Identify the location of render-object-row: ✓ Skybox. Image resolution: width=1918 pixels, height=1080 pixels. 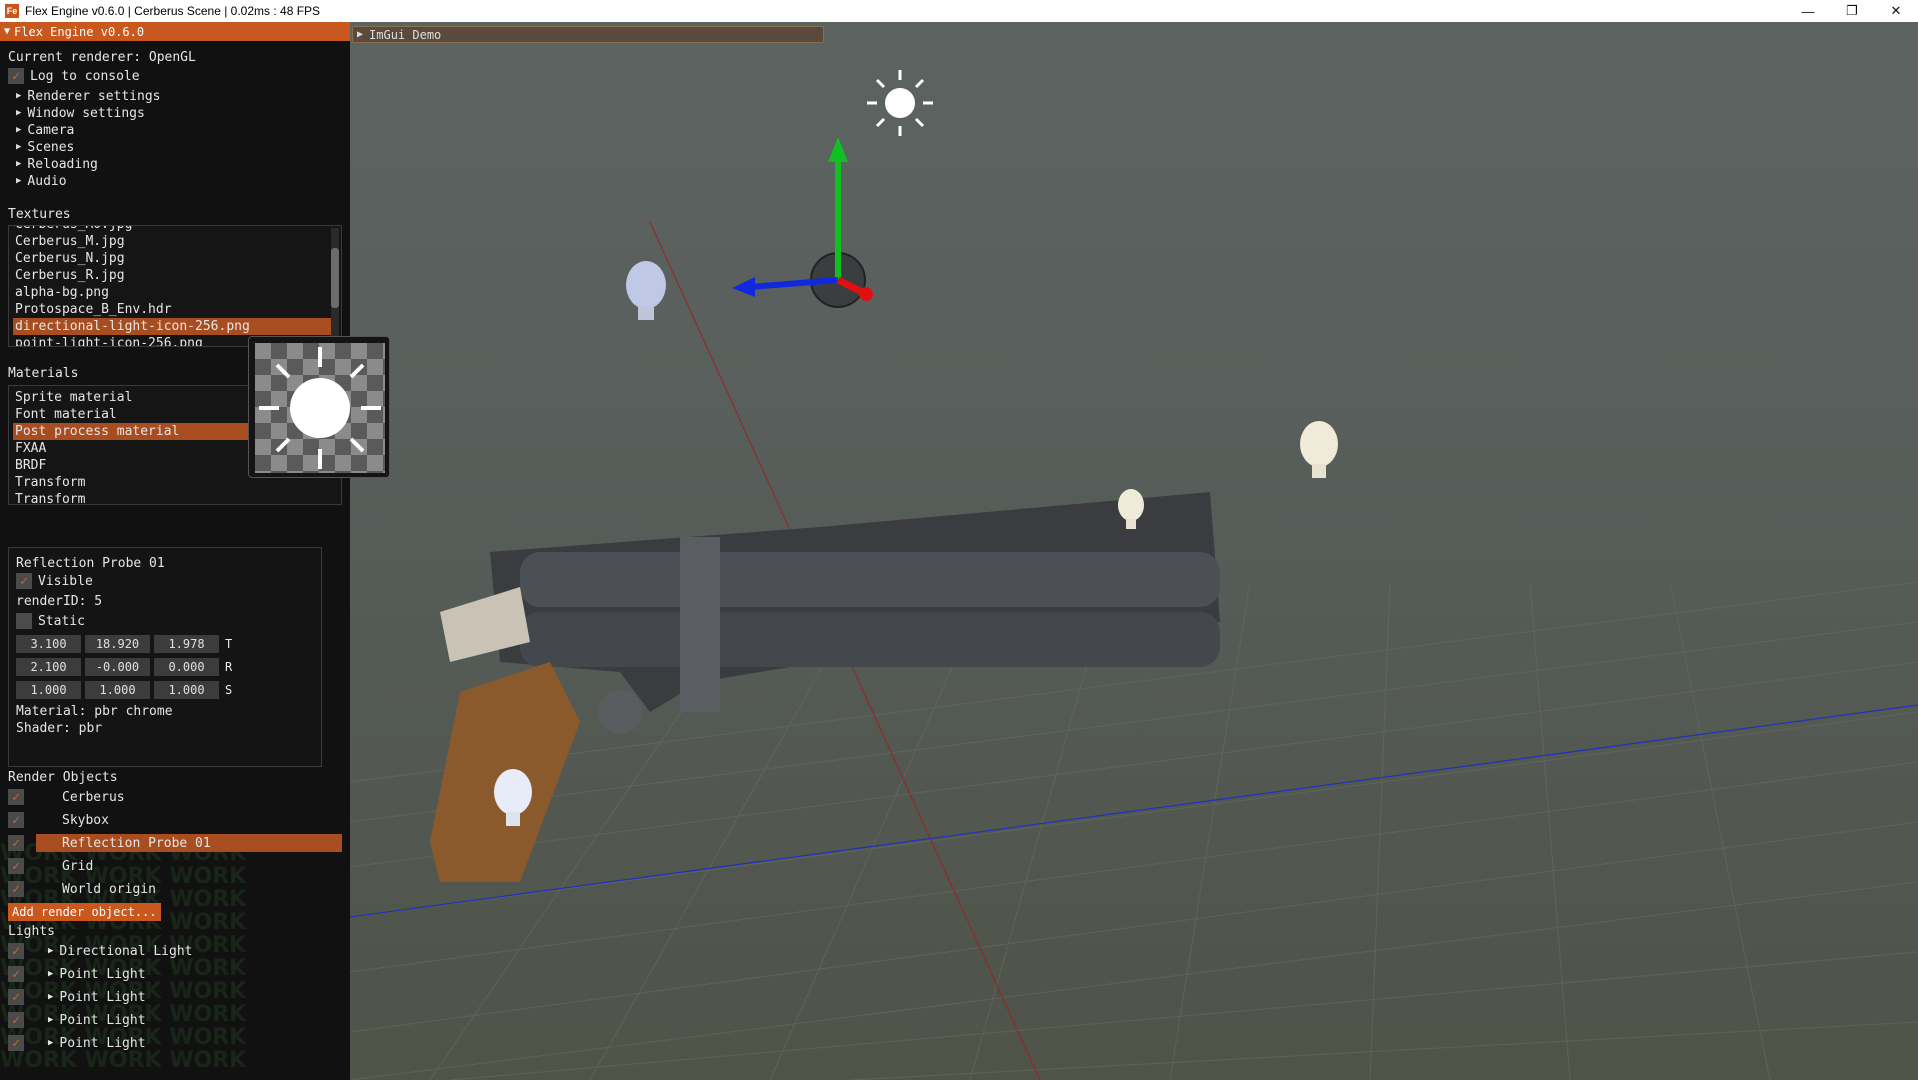
(58, 820).